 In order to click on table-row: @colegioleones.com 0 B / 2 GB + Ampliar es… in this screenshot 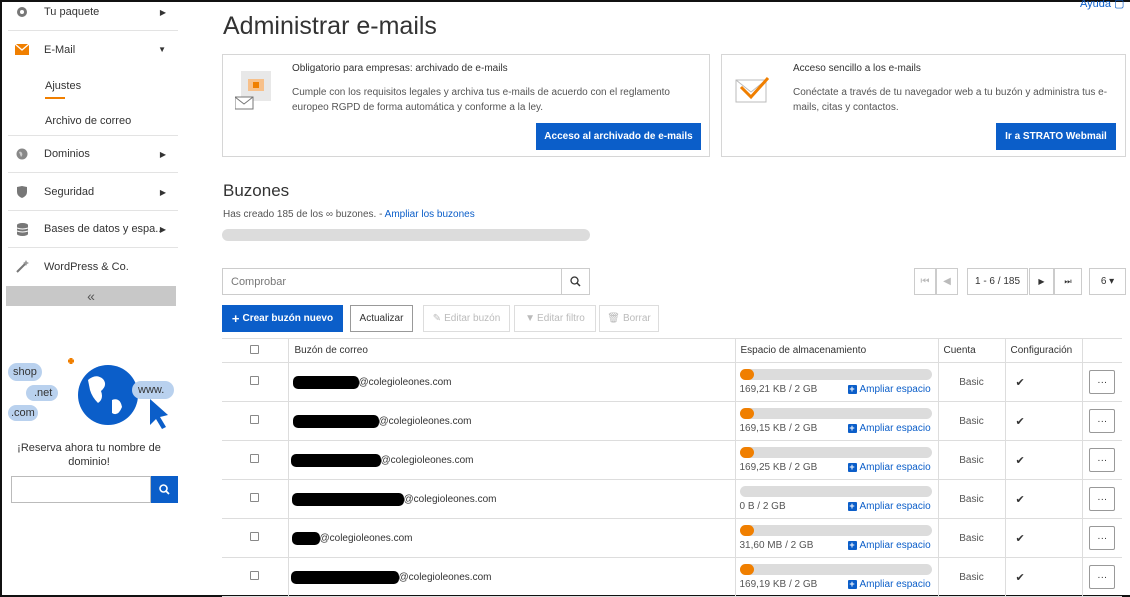, I will do `click(672, 499)`.